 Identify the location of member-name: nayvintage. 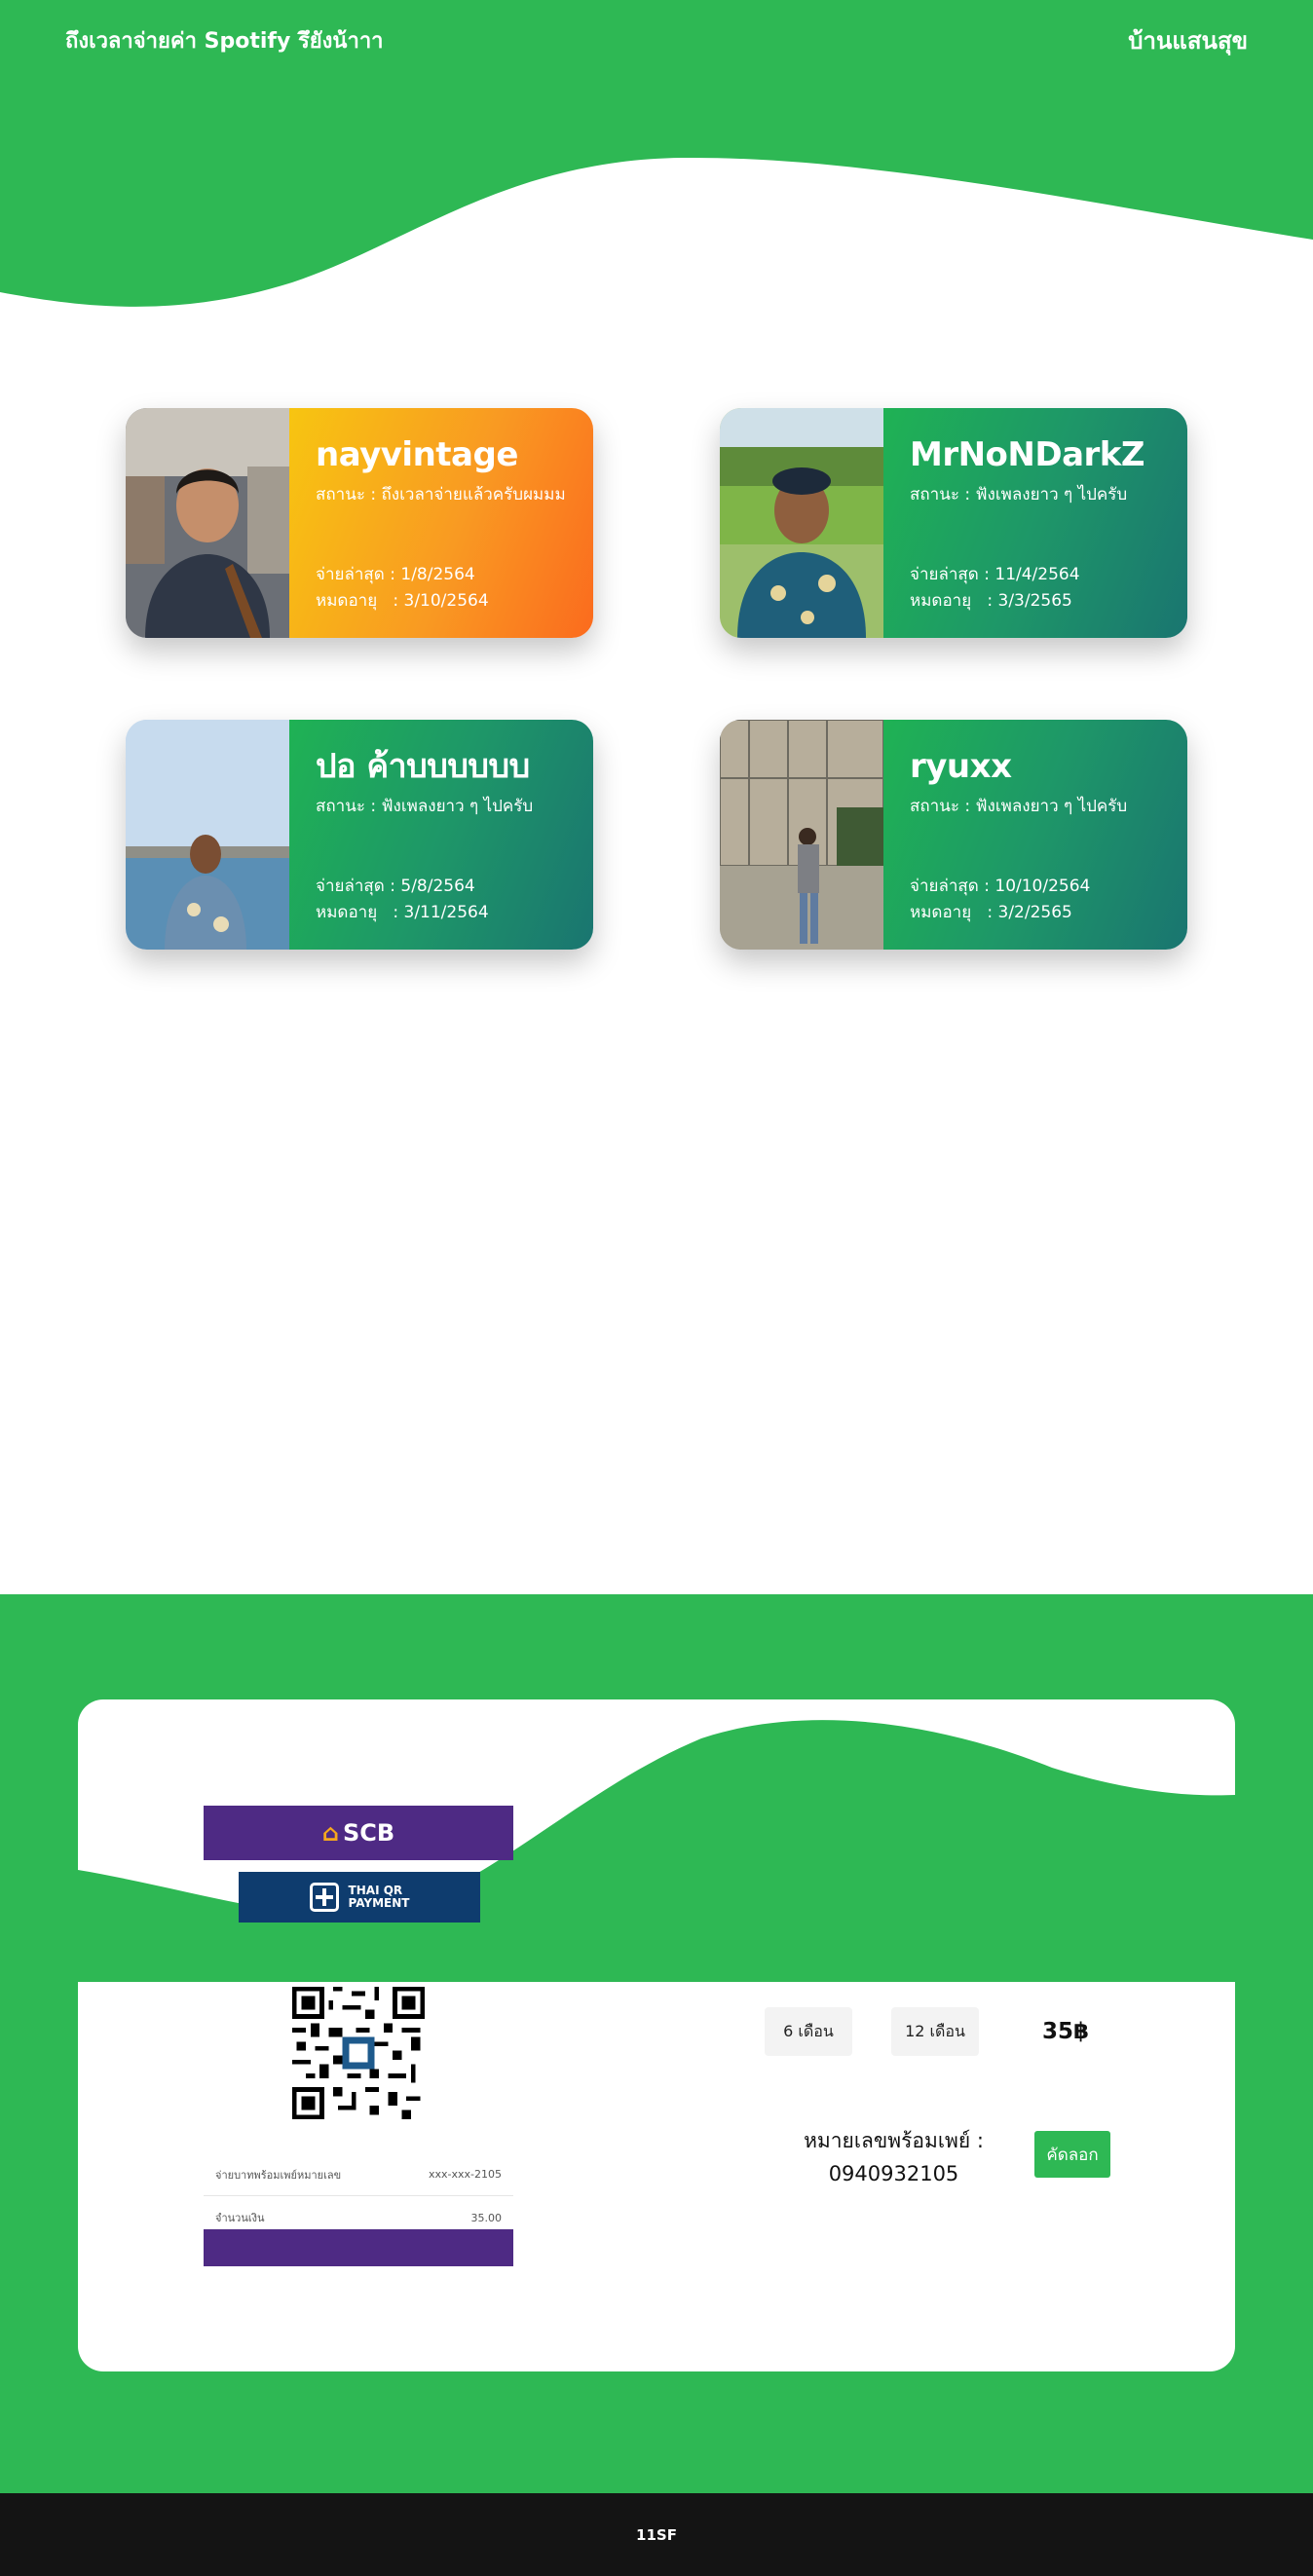
(417, 454).